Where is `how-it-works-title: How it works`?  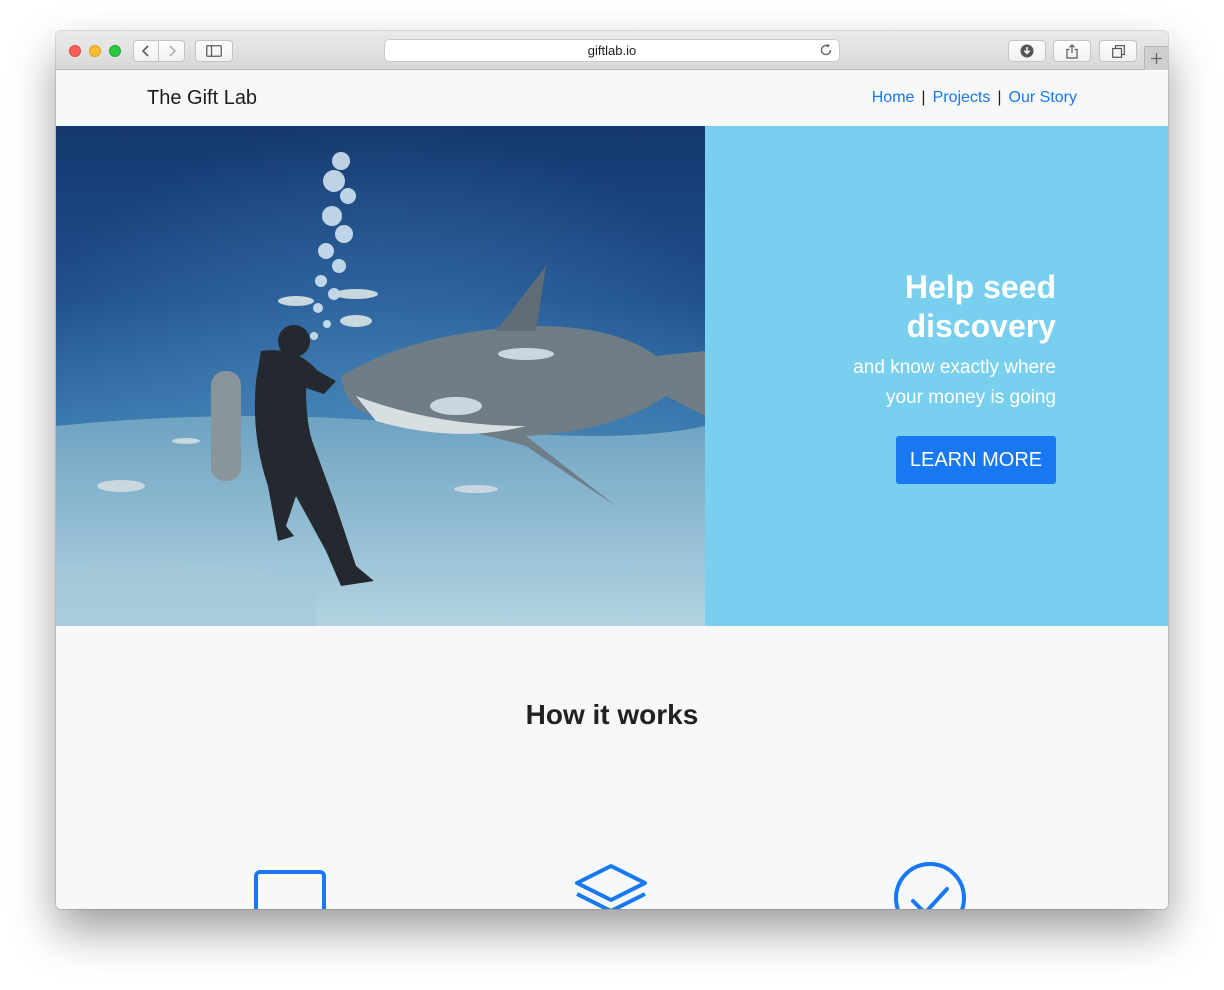
how-it-works-title: How it works is located at coordinates (612, 714).